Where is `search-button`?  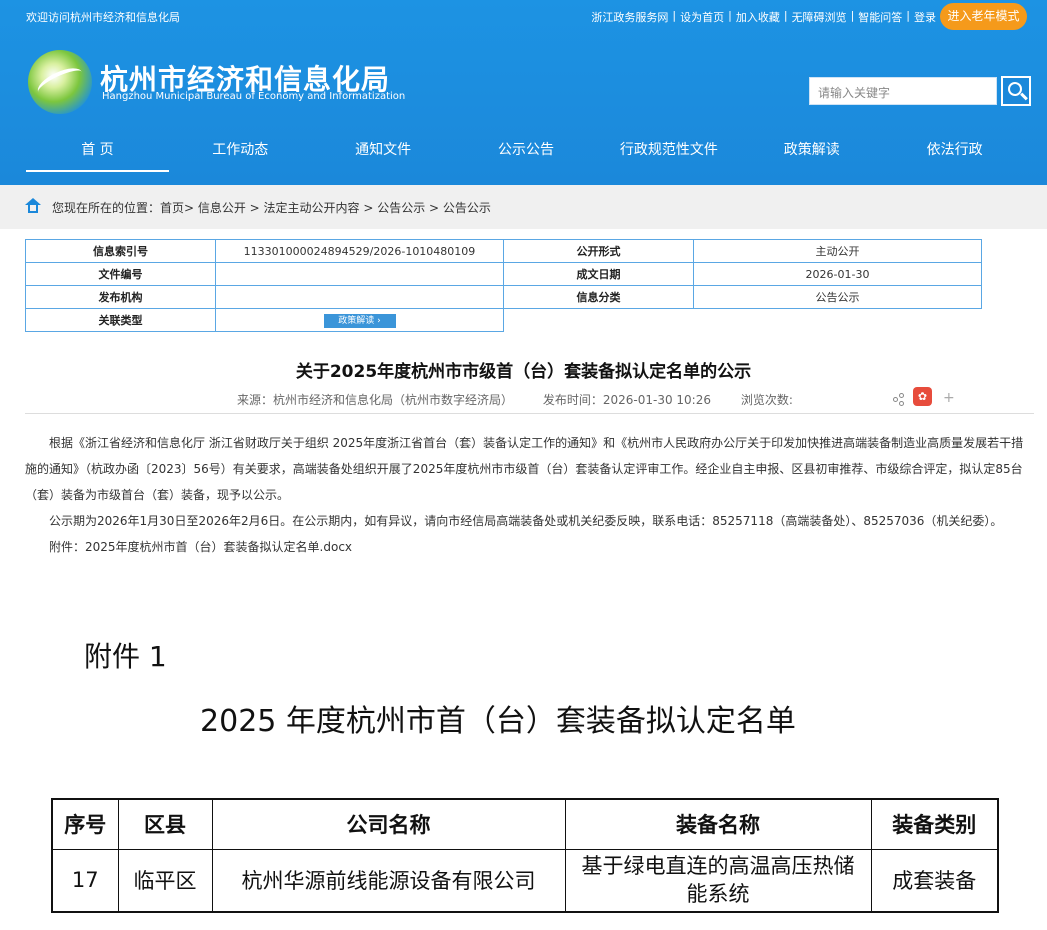
search-button is located at coordinates (1016, 91).